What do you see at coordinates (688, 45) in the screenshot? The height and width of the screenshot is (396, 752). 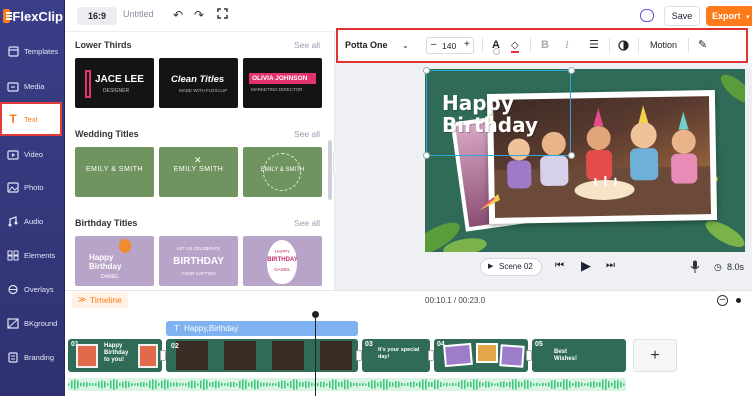 I see `toolbar-divider` at bounding box center [688, 45].